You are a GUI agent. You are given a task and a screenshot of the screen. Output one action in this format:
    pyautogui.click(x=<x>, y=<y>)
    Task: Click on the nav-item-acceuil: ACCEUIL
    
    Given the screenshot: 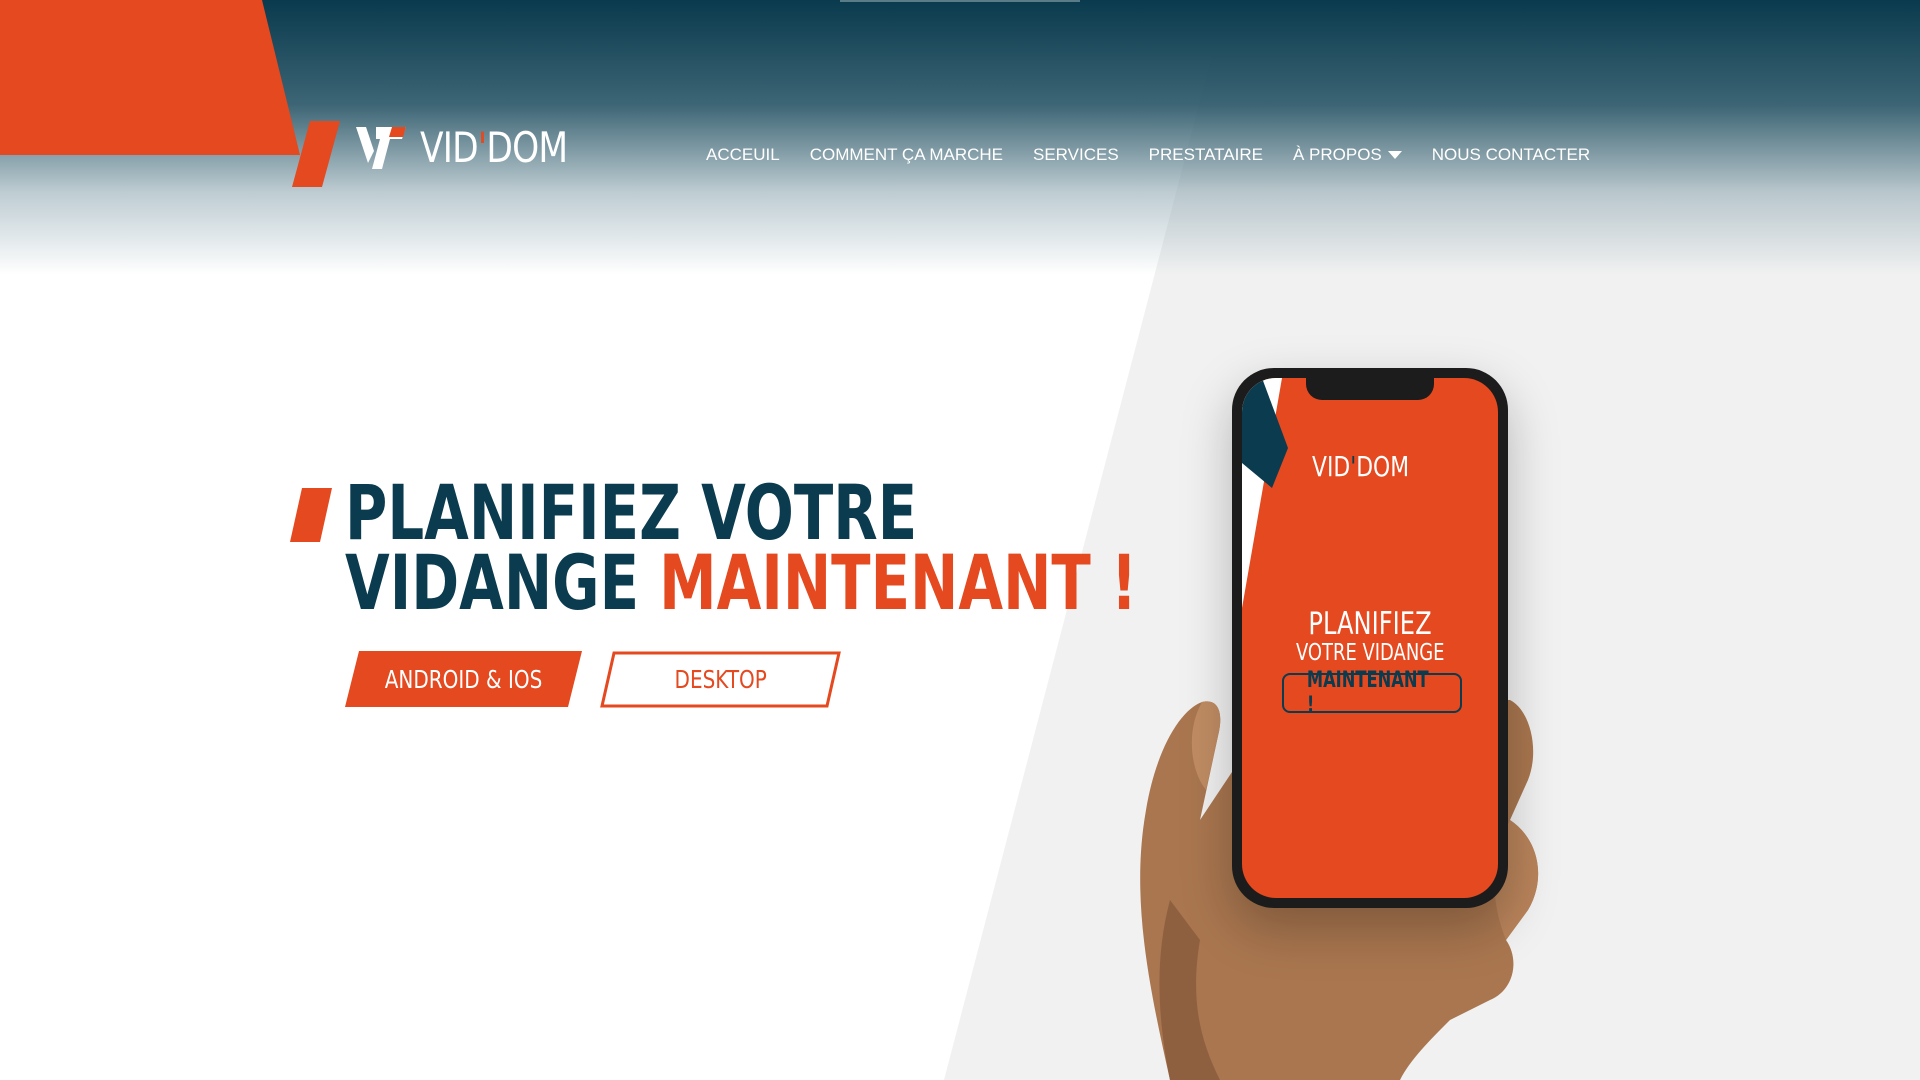 What is the action you would take?
    pyautogui.click(x=743, y=155)
    